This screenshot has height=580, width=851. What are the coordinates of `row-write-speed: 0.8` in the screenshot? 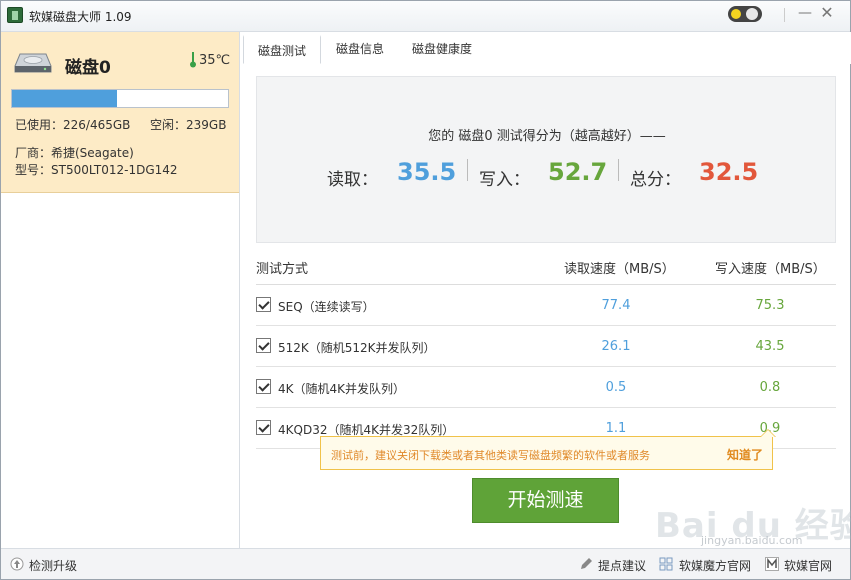 It's located at (770, 387).